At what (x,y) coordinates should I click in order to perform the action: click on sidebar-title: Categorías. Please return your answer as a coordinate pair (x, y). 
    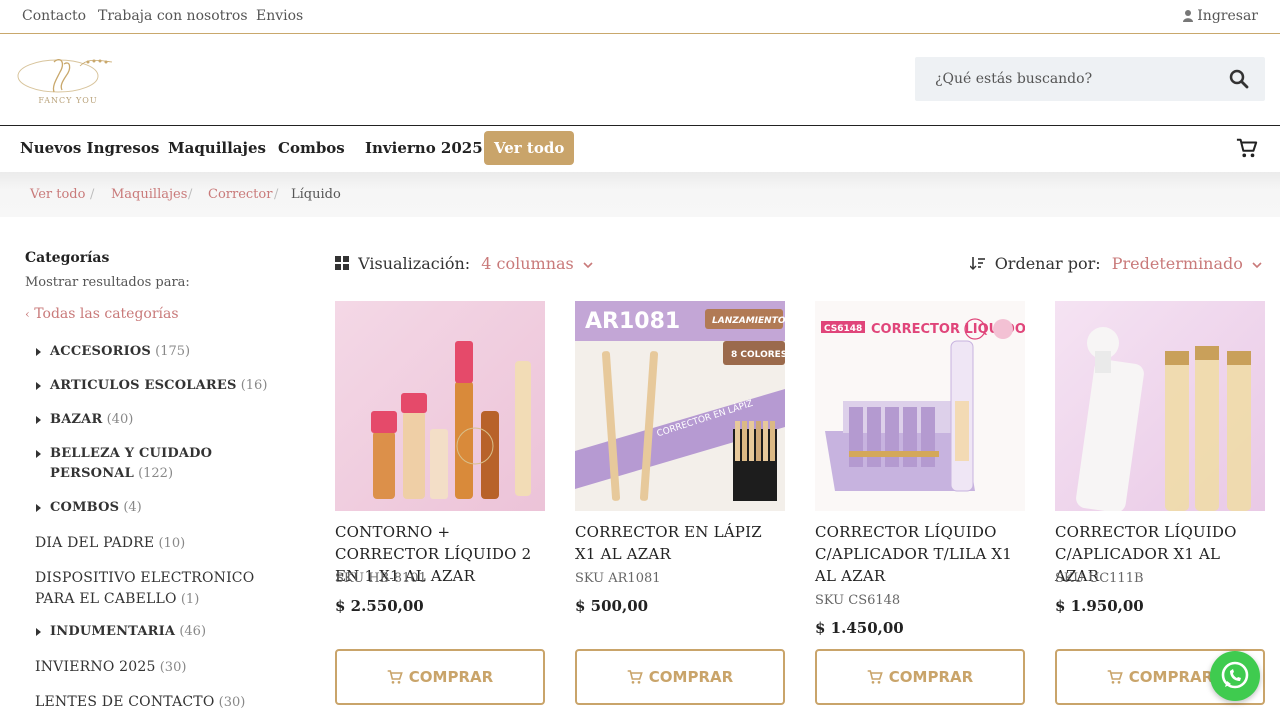
    Looking at the image, I should click on (67, 258).